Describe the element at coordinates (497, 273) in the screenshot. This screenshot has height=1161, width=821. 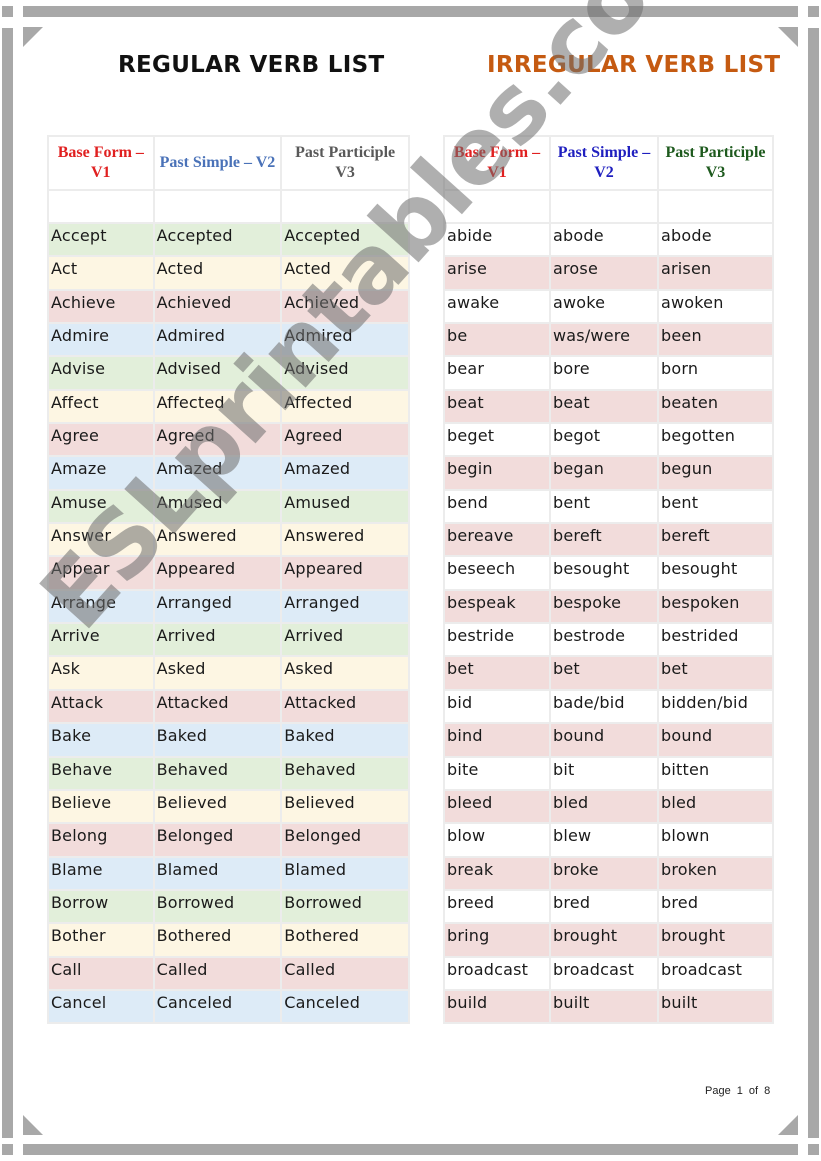
I see `base-form-cell: arise` at that location.